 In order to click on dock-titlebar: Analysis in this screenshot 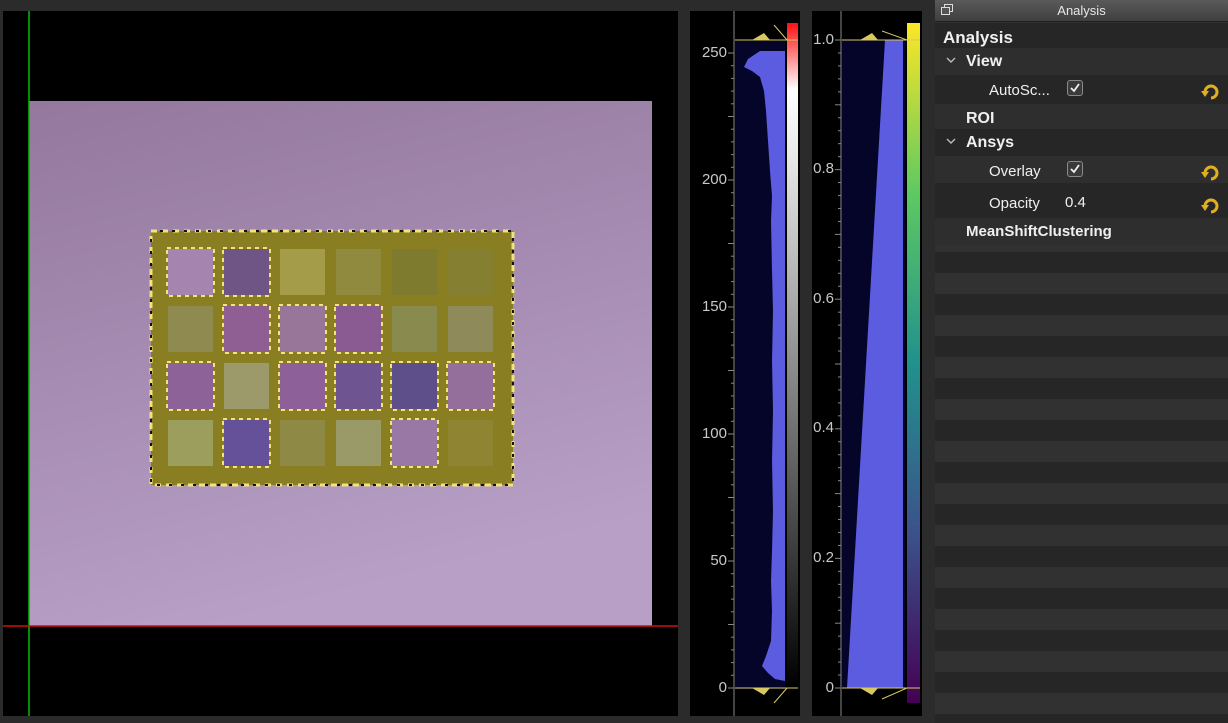, I will do `click(1081, 11)`.